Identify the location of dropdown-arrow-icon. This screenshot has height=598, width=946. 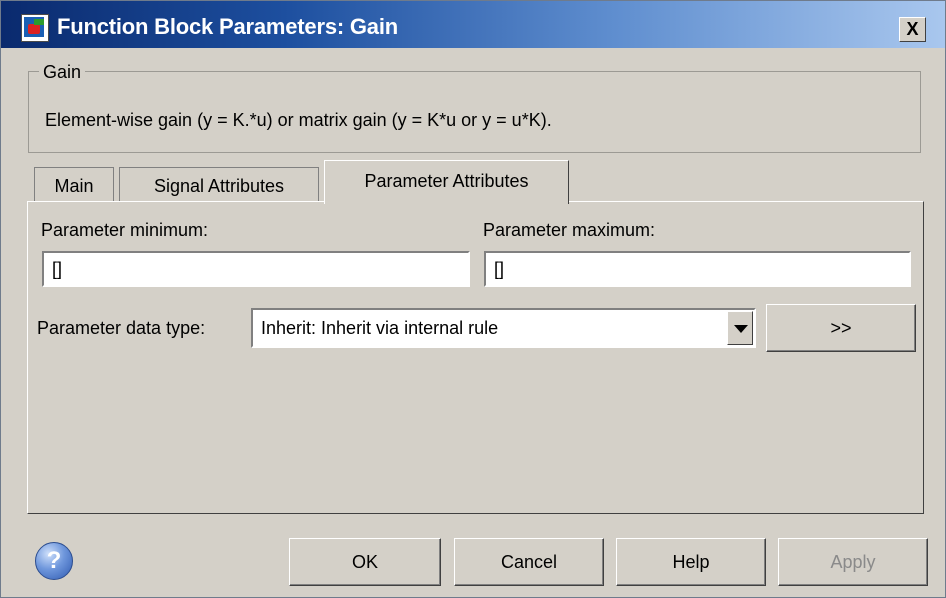
(740, 328).